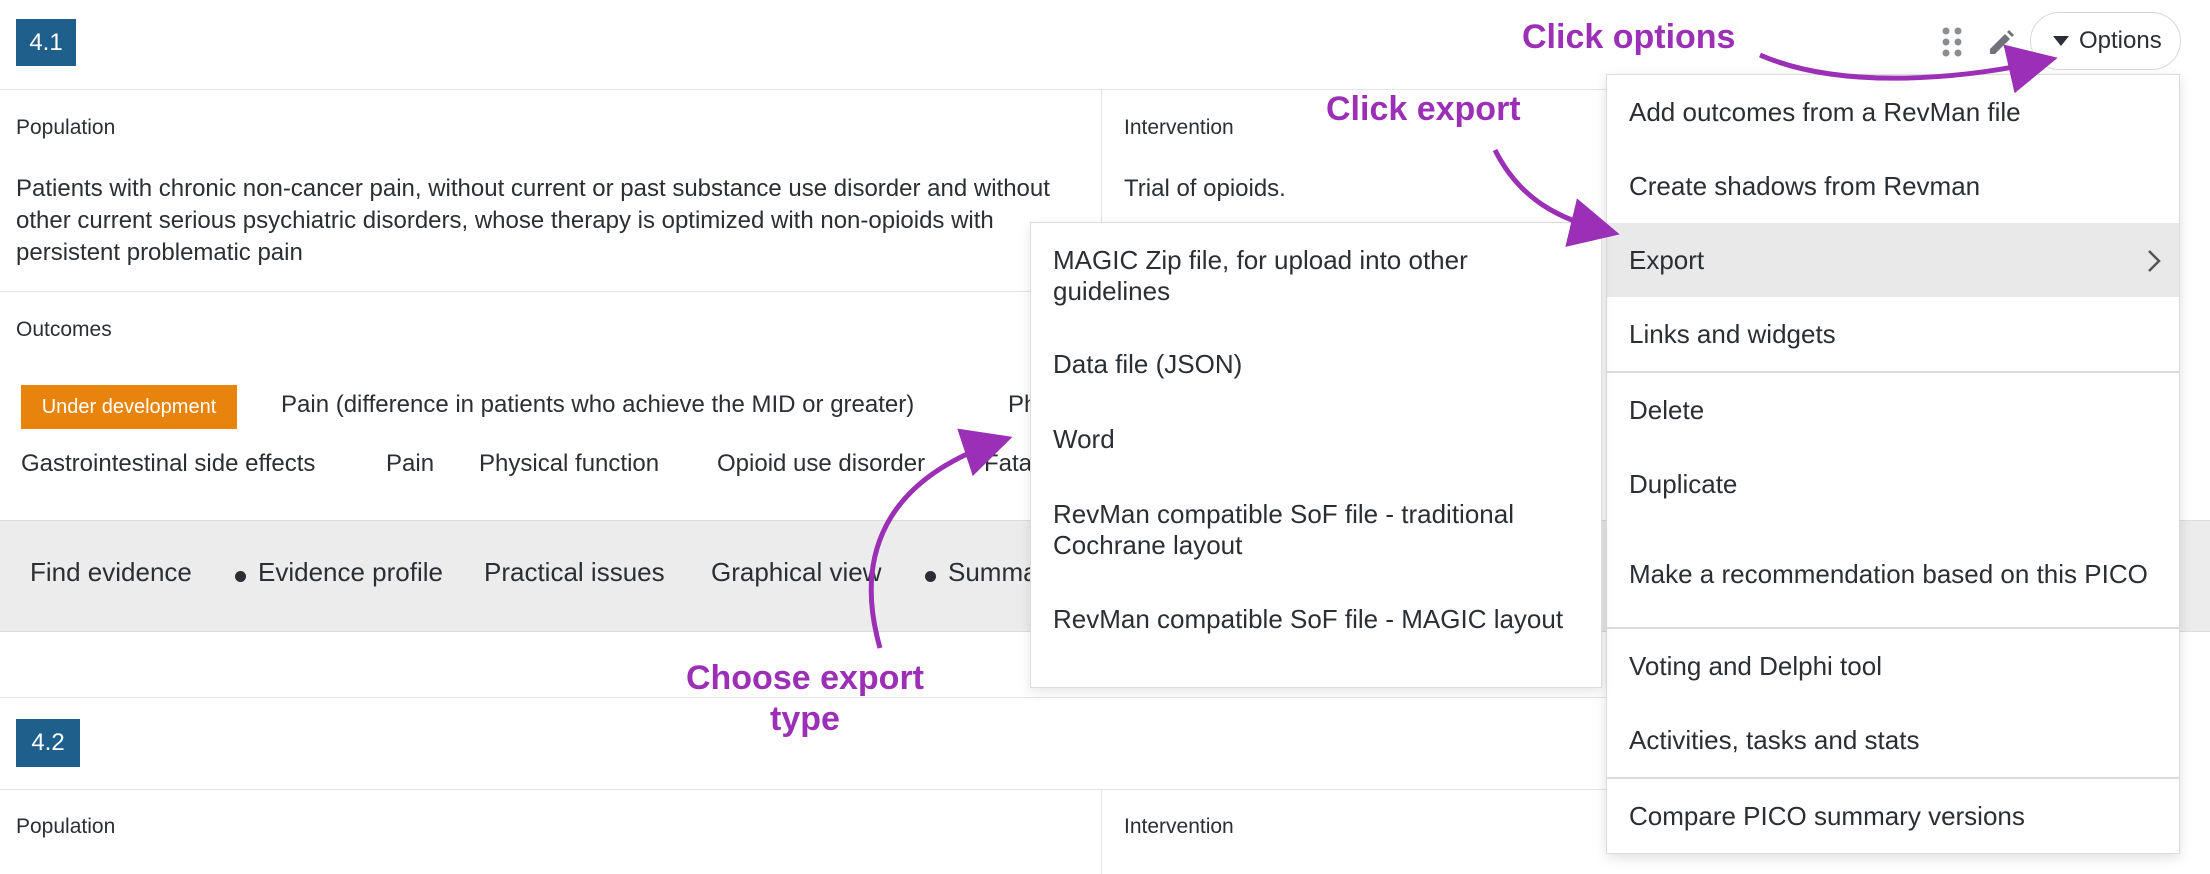 The height and width of the screenshot is (874, 2210). Describe the element at coordinates (1908, 69) in the screenshot. I see `arrow-to-options` at that location.